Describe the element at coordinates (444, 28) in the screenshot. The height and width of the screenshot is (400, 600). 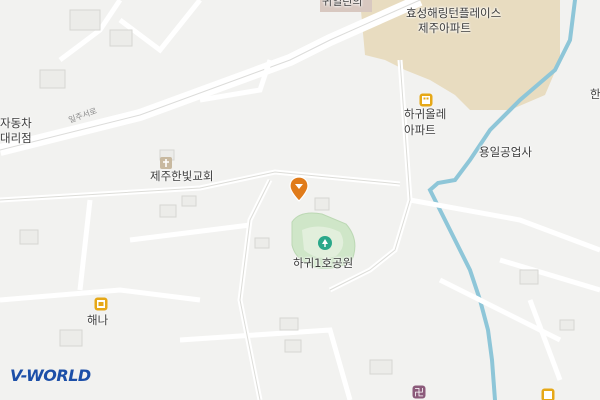
I see `apartment-hyosung-label-line2: 제주아파트` at that location.